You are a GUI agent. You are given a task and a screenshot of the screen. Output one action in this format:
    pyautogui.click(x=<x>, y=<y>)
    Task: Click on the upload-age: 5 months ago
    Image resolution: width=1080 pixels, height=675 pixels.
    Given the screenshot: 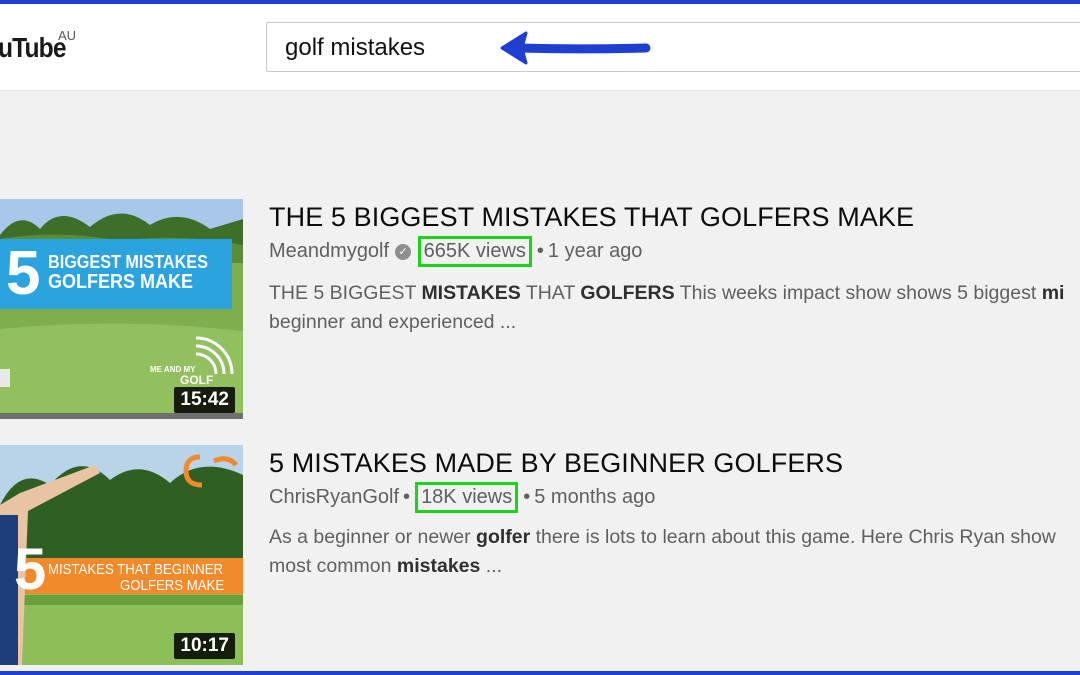 What is the action you would take?
    pyautogui.click(x=595, y=497)
    